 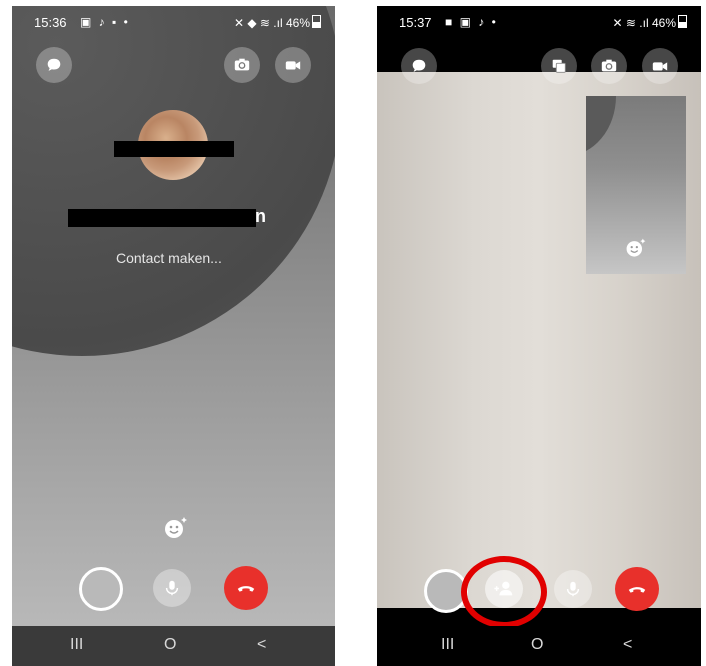 I want to click on status-bar: 15:36 ▣ ♪ ▪ • ✕ ◆ ≋ .ıl 46%, so click(x=173, y=23).